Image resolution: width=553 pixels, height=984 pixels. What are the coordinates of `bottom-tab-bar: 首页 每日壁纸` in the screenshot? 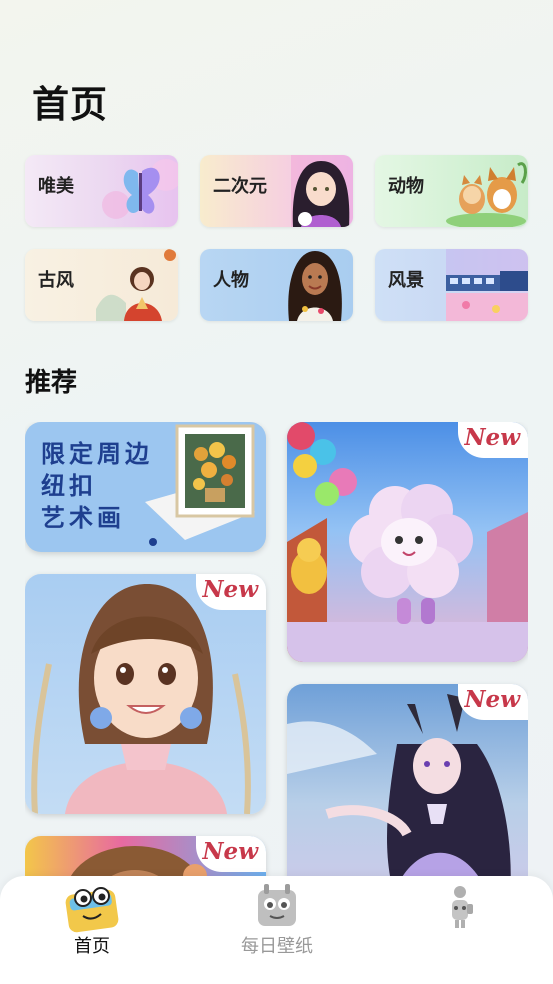 It's located at (276, 930).